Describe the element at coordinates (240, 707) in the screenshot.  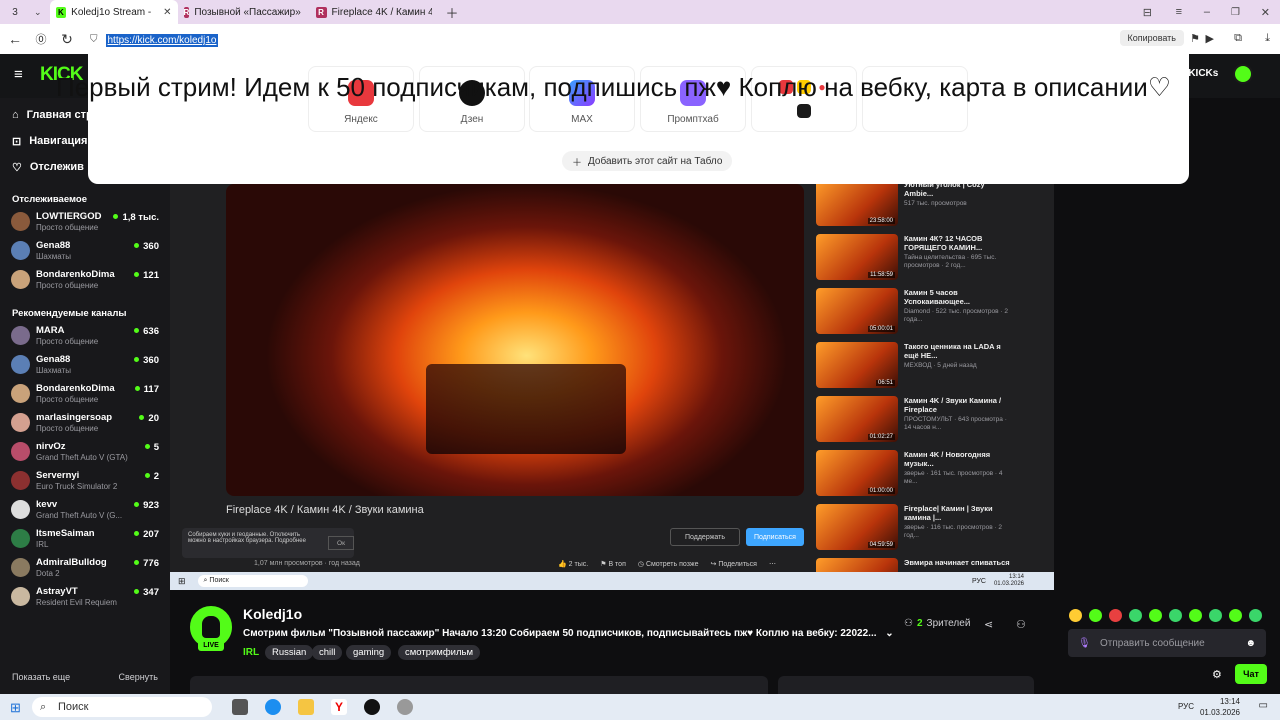
I see `task-view-icon` at that location.